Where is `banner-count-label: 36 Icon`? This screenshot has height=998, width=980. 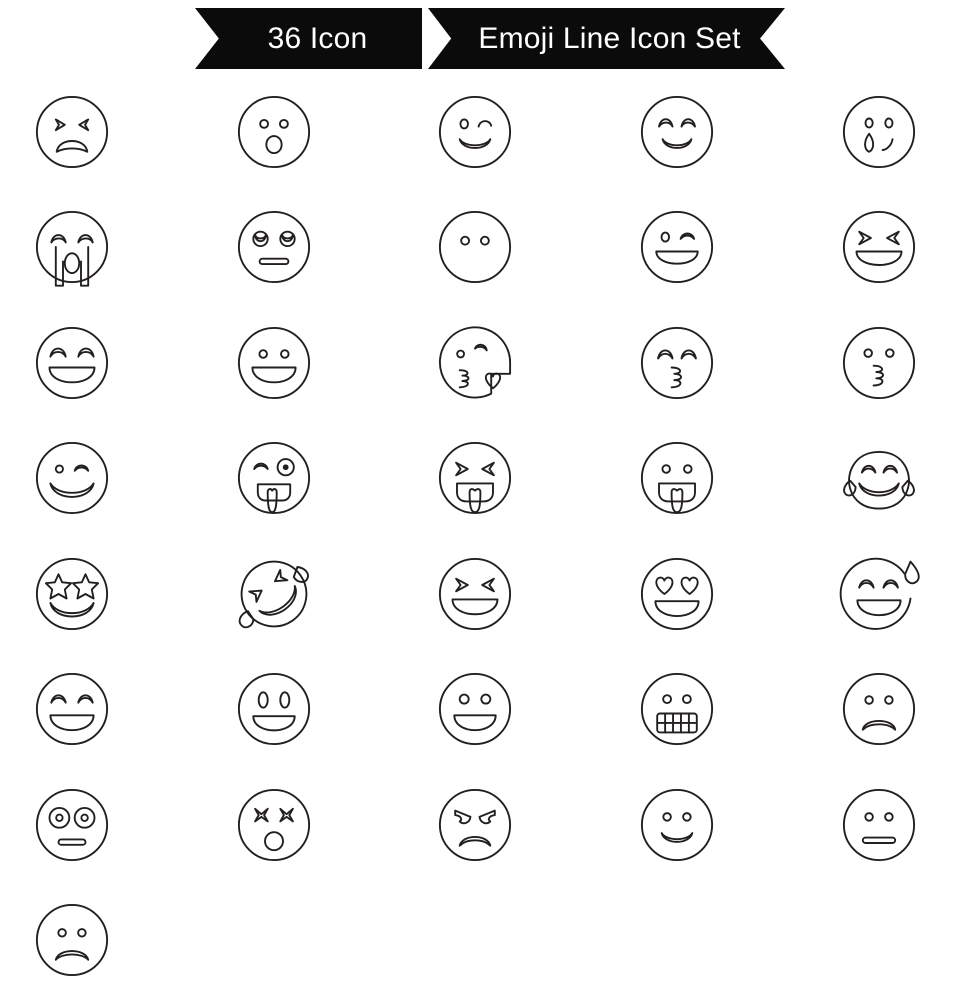
banner-count-label: 36 Icon is located at coordinates (309, 39).